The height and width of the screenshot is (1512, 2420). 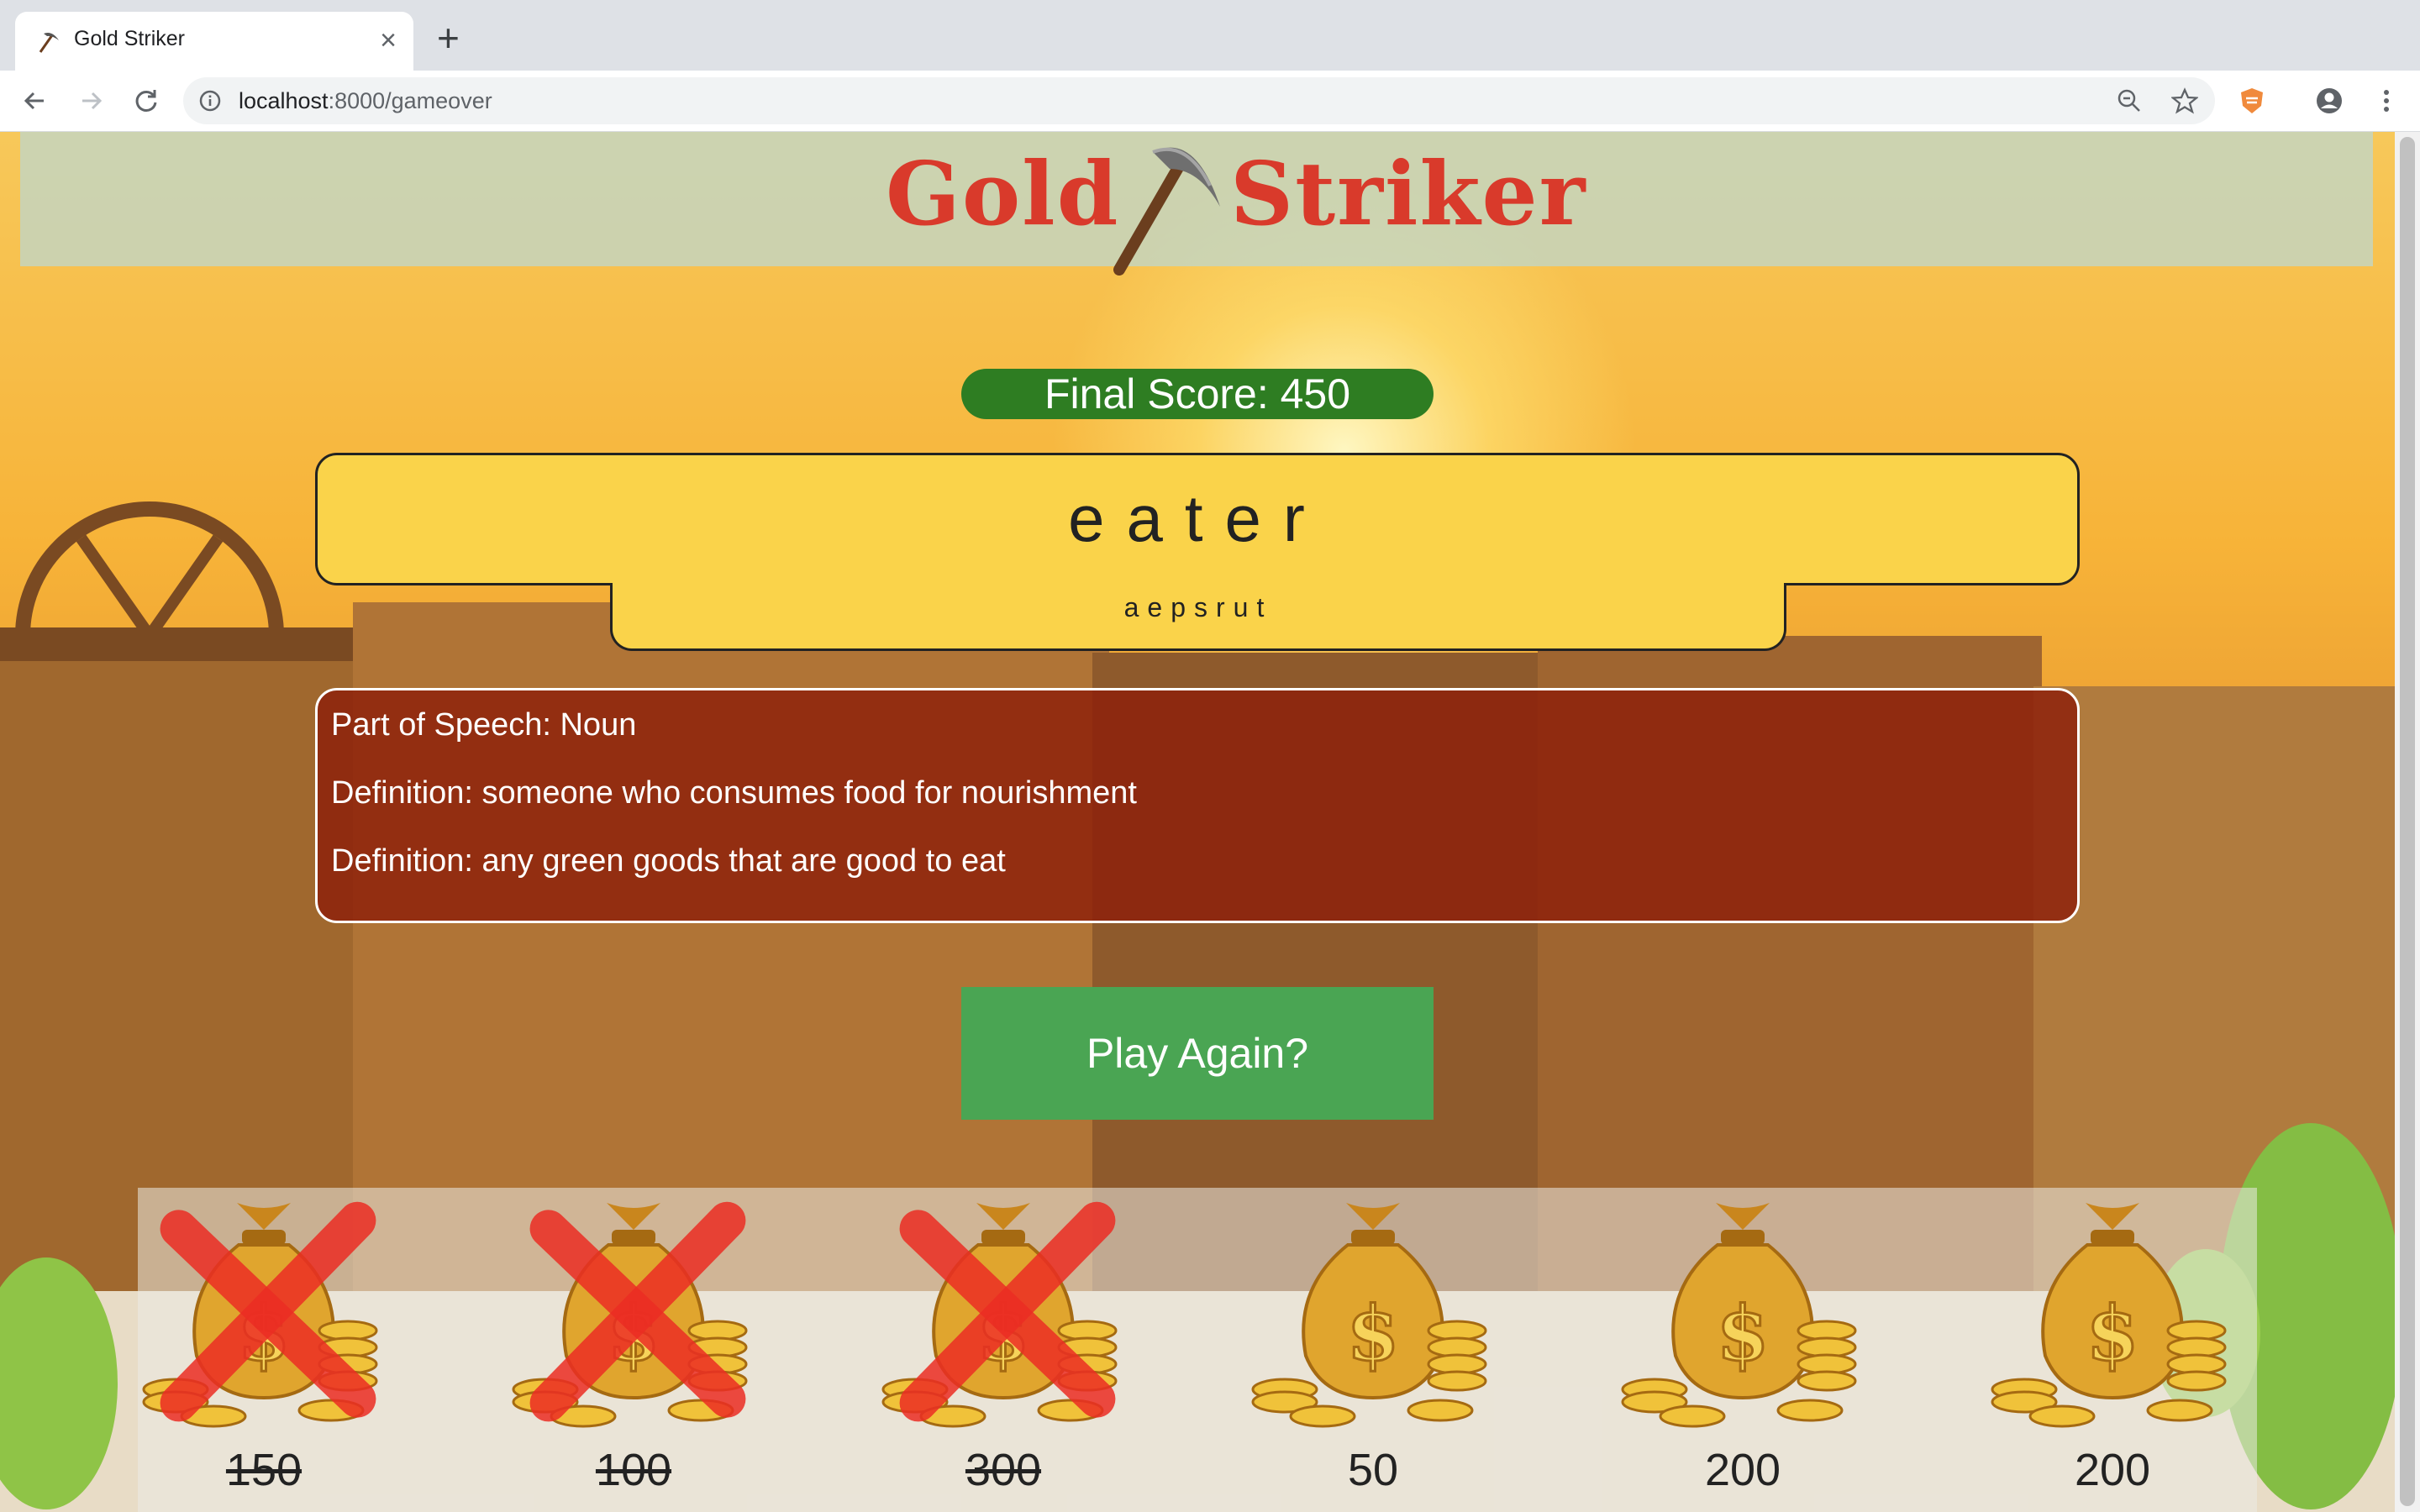 What do you see at coordinates (1197, 1053) in the screenshot?
I see `play-again-button: Play Again?` at bounding box center [1197, 1053].